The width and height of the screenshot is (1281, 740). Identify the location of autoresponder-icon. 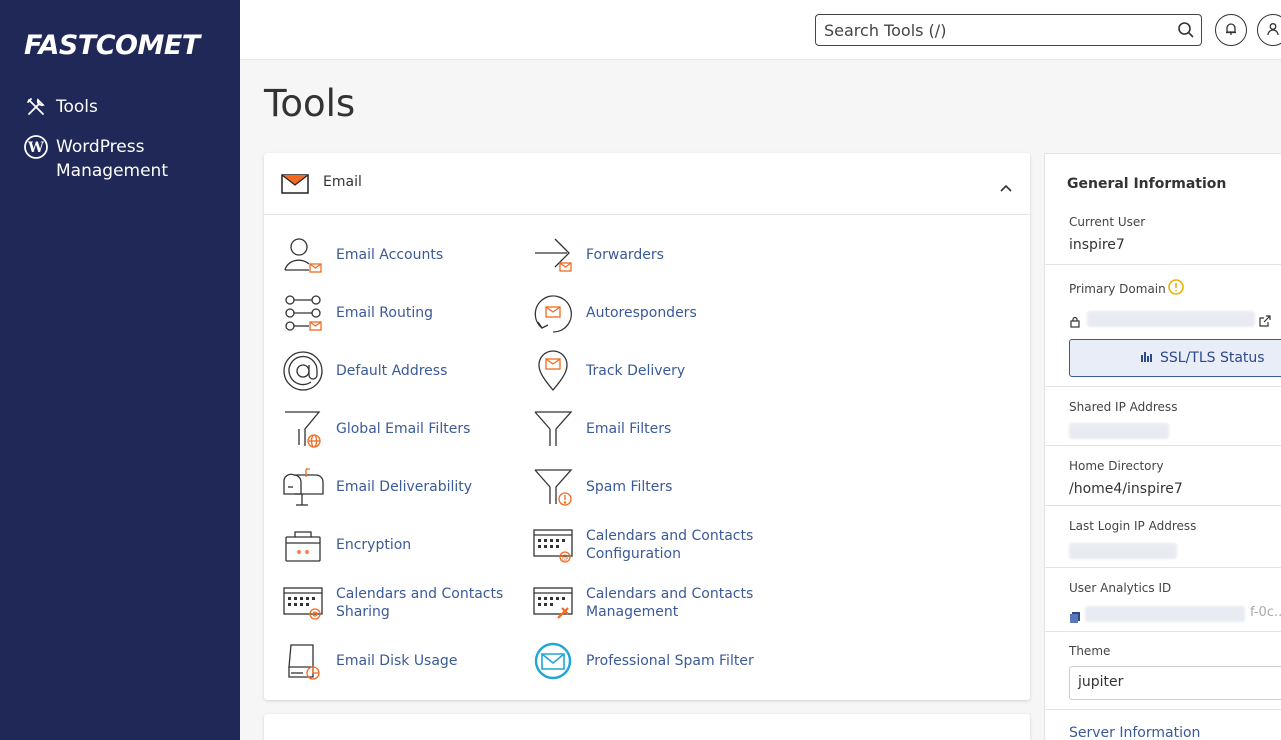
(553, 313).